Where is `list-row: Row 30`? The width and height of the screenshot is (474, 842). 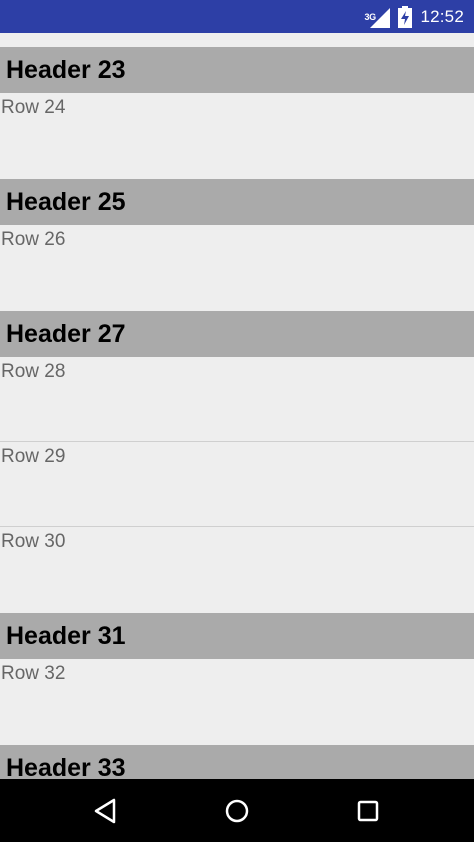
list-row: Row 30 is located at coordinates (237, 569).